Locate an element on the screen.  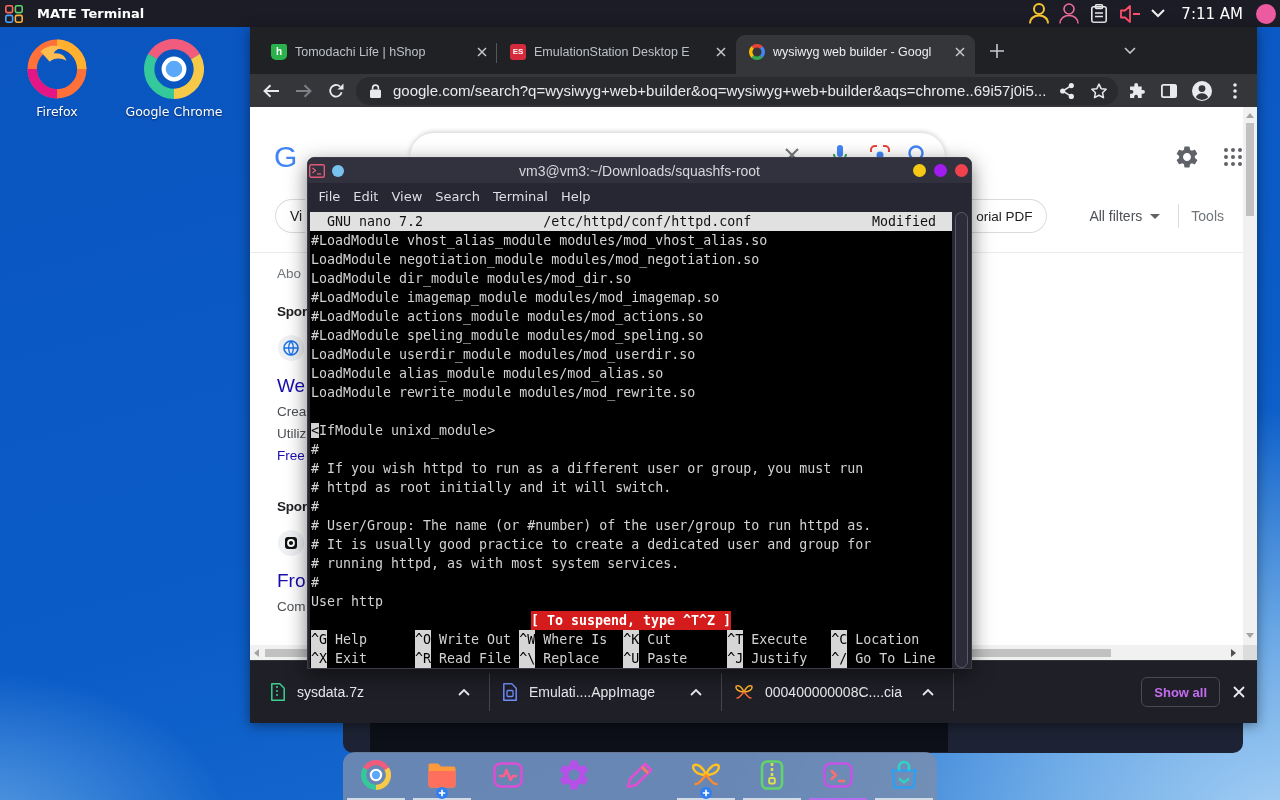
code-line: User http is located at coordinates (347, 602).